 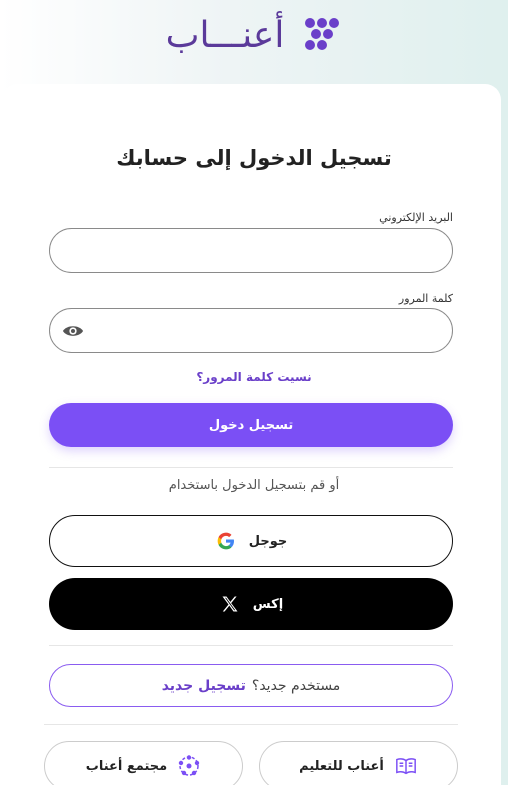 I want to click on login-button: تسجيل دخول, so click(x=251, y=425).